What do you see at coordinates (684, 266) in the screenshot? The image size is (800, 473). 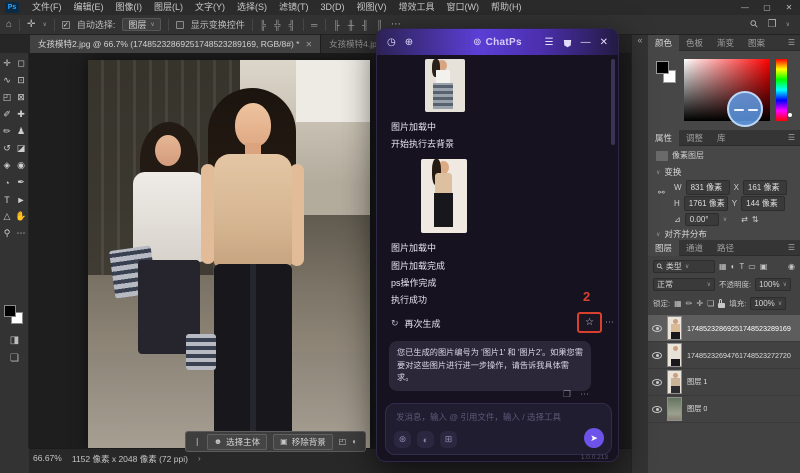 I see `layer-filter-dropdown: ⚲ 类型 ∨` at bounding box center [684, 266].